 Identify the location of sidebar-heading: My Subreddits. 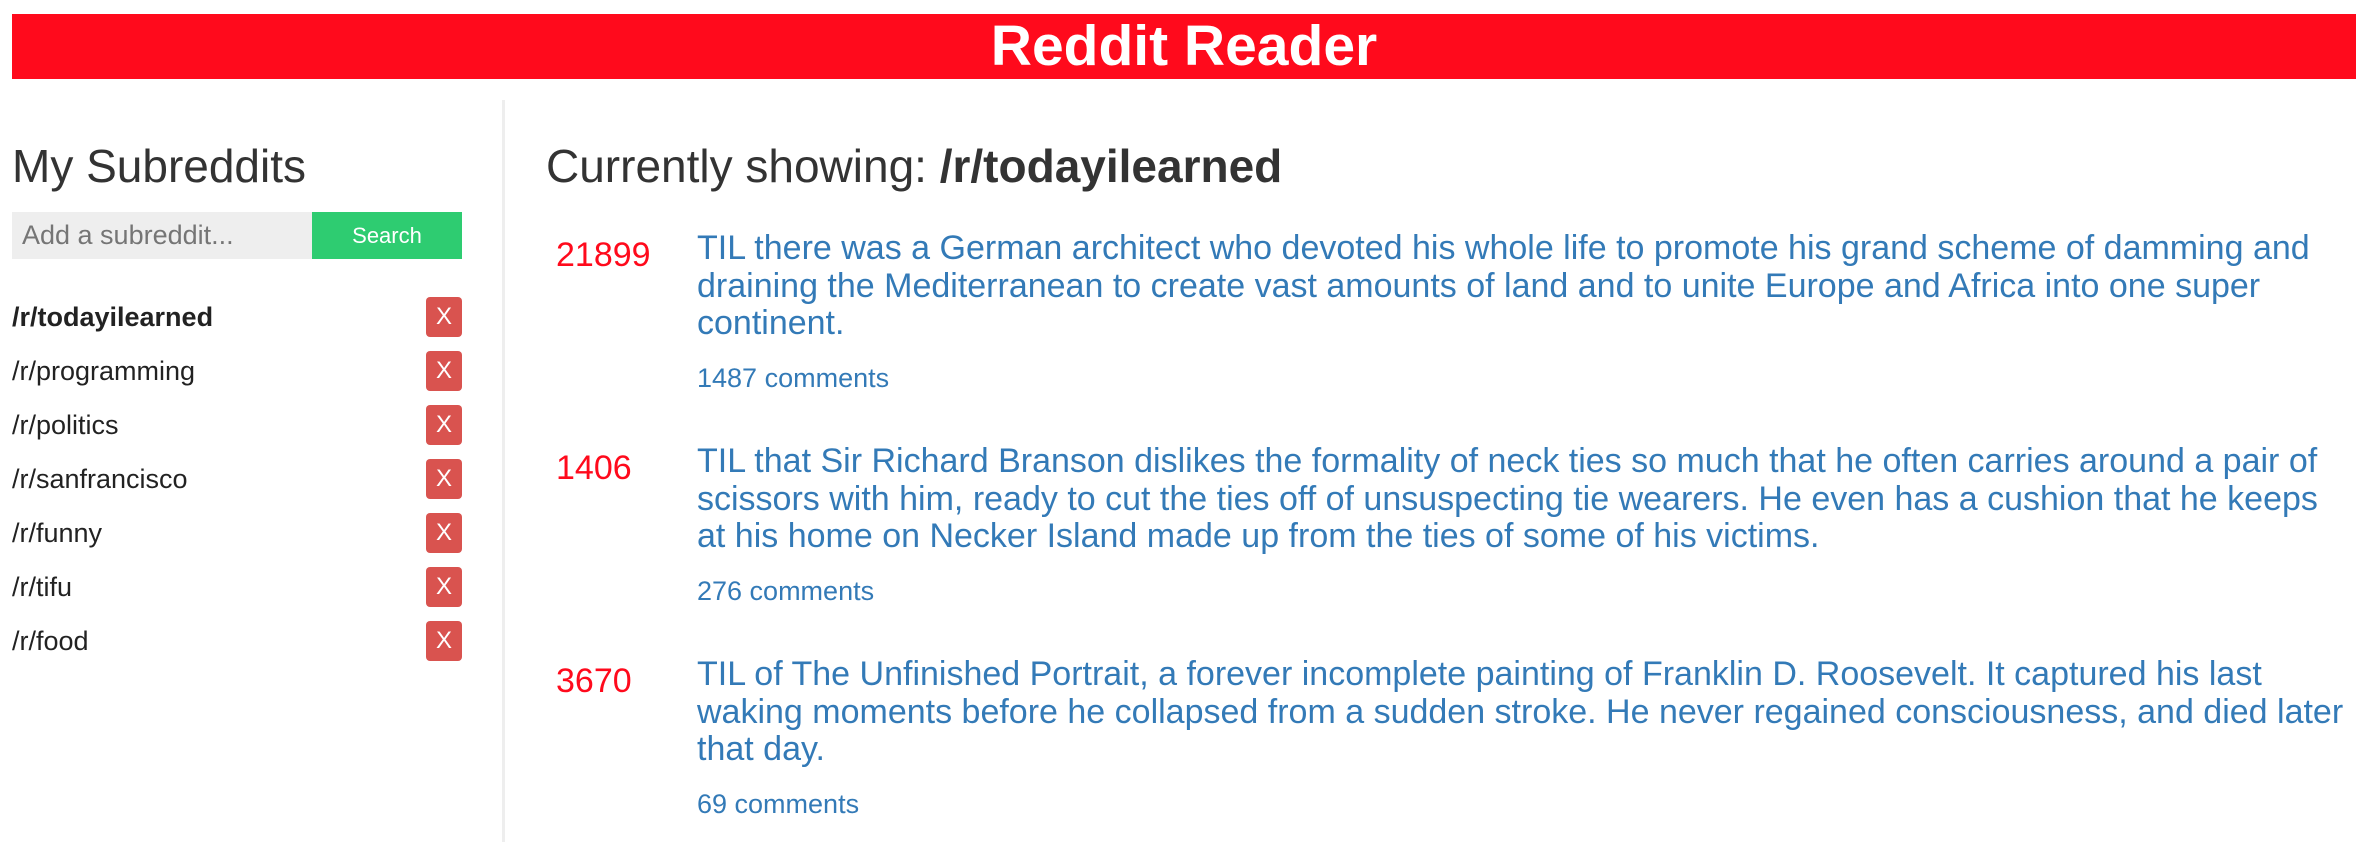
(159, 166).